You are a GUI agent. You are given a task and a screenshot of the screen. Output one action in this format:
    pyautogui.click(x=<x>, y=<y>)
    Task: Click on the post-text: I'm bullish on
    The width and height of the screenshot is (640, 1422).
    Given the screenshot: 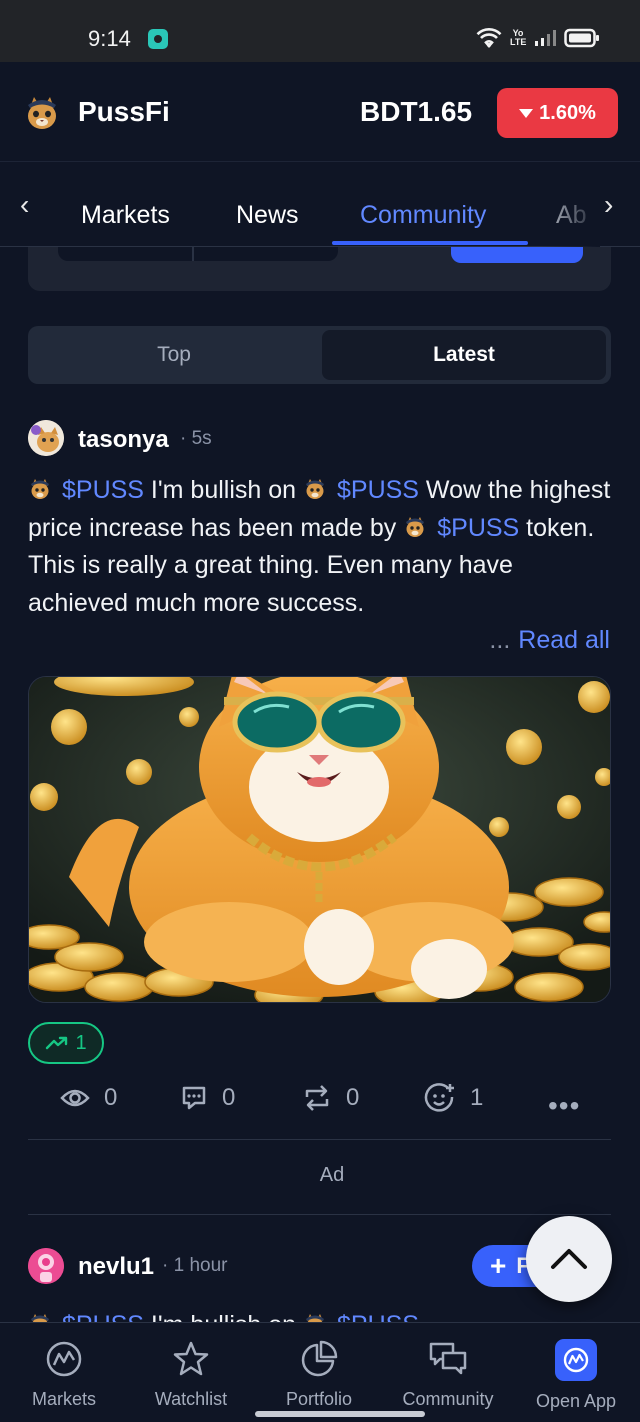 What is the action you would take?
    pyautogui.click(x=223, y=490)
    